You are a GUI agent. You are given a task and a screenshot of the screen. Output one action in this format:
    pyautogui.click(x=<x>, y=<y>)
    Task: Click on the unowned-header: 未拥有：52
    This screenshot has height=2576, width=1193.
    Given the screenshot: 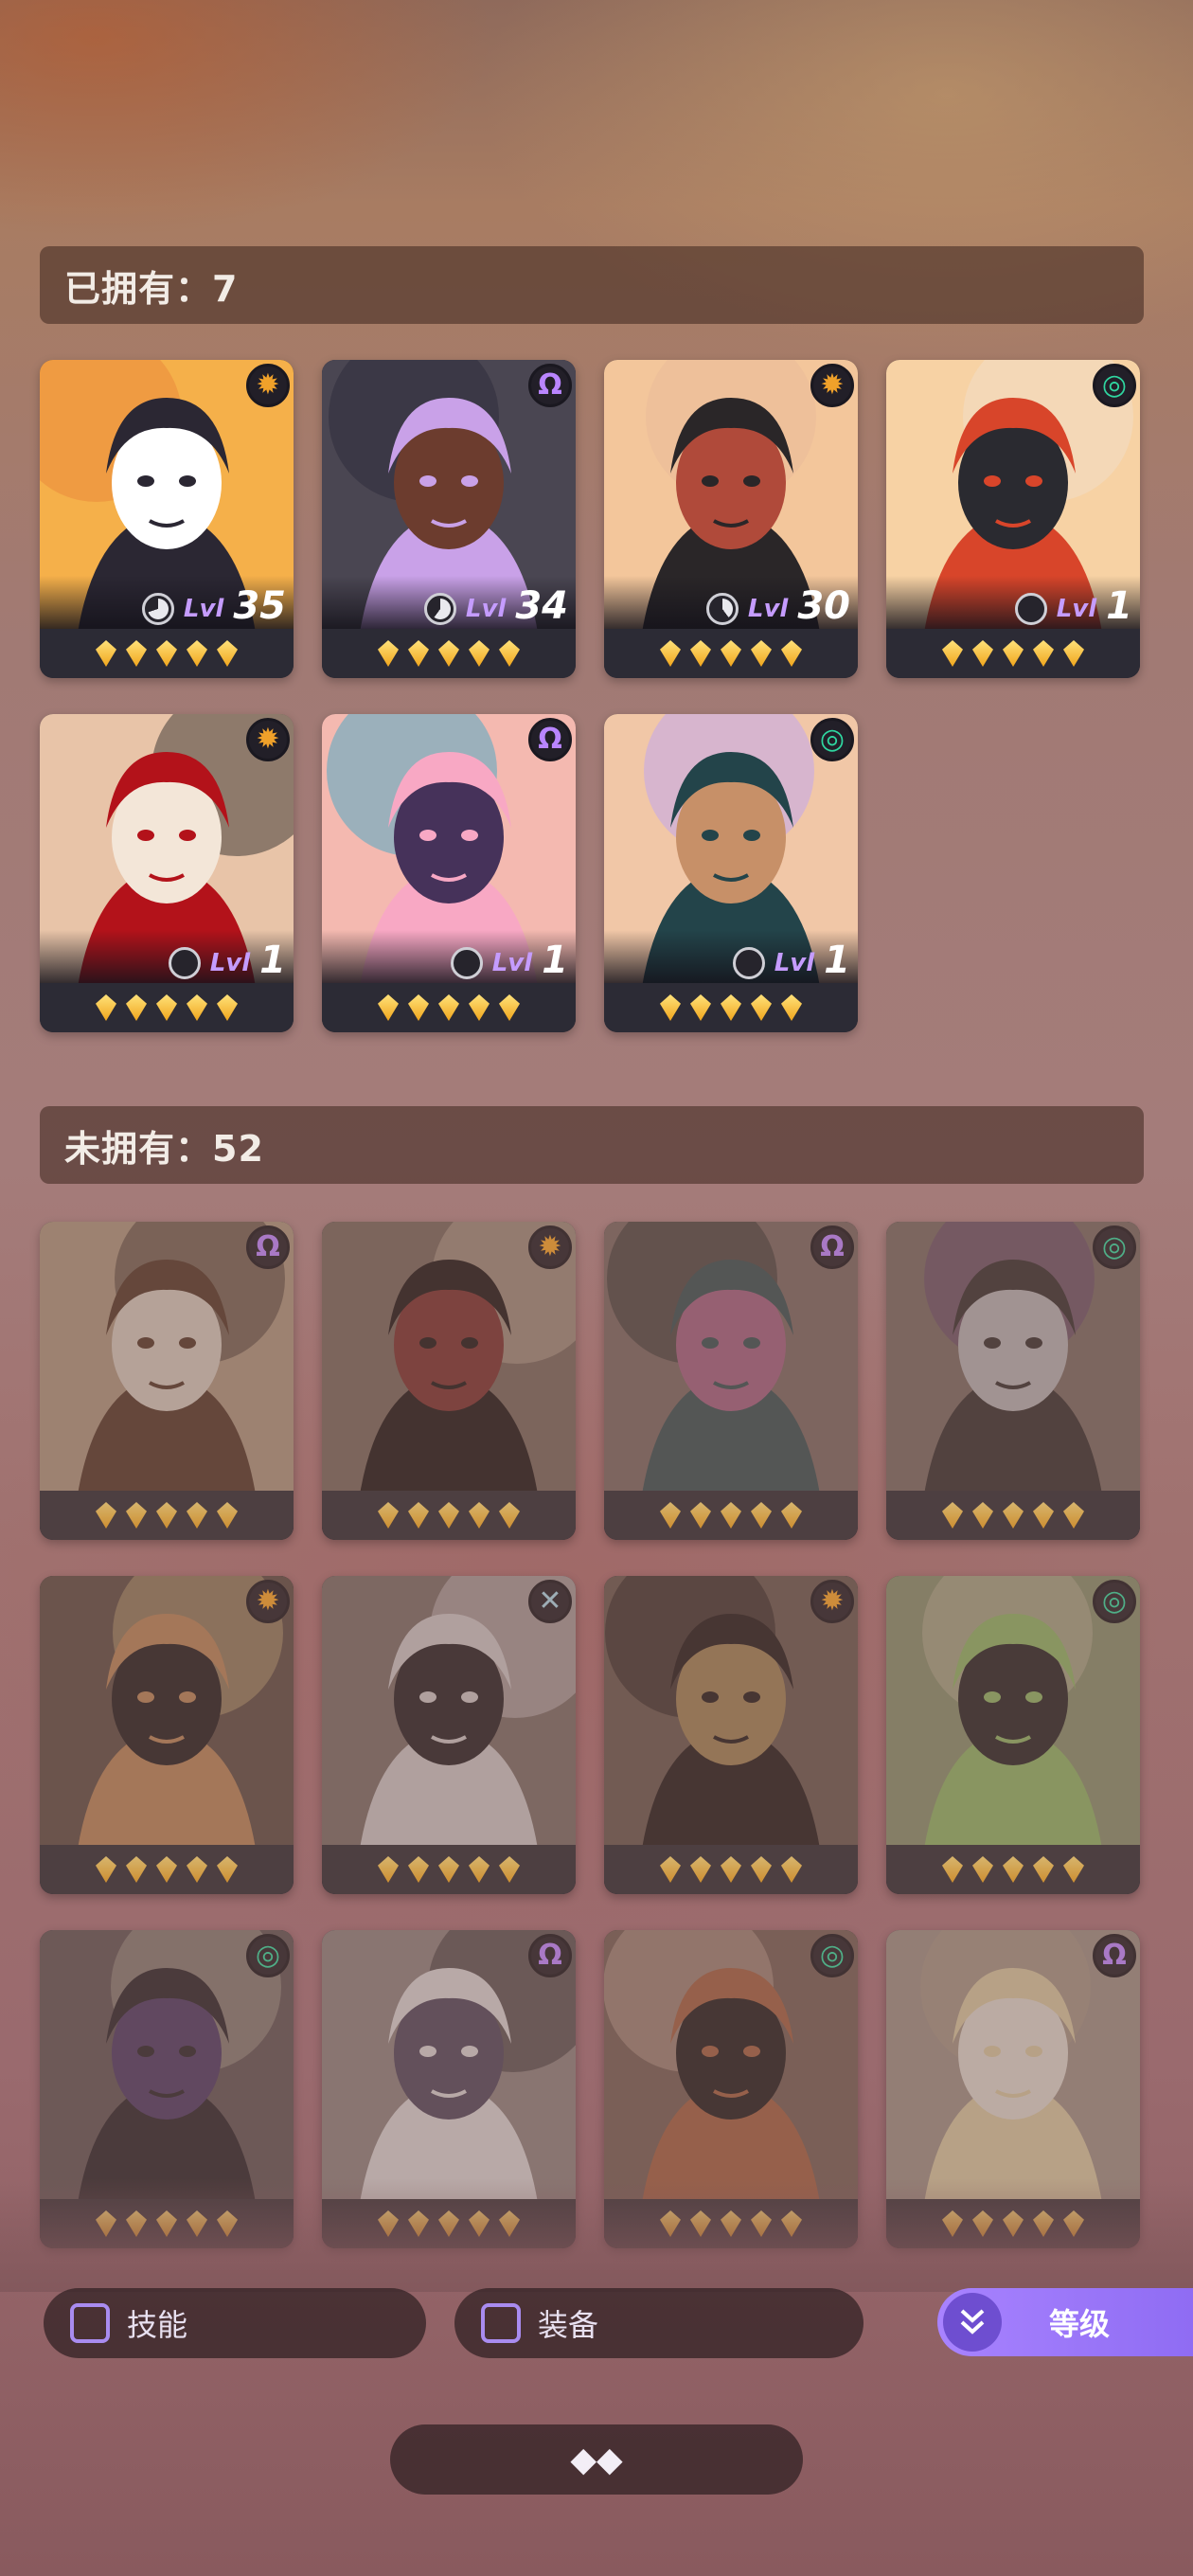 What is the action you would take?
    pyautogui.click(x=592, y=1145)
    